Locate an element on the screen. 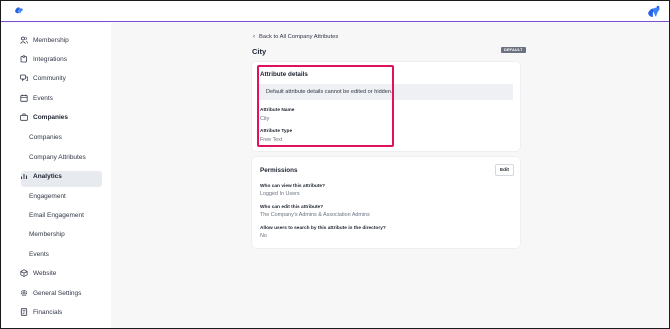 The width and height of the screenshot is (670, 329). card-title: Permissions is located at coordinates (279, 170).